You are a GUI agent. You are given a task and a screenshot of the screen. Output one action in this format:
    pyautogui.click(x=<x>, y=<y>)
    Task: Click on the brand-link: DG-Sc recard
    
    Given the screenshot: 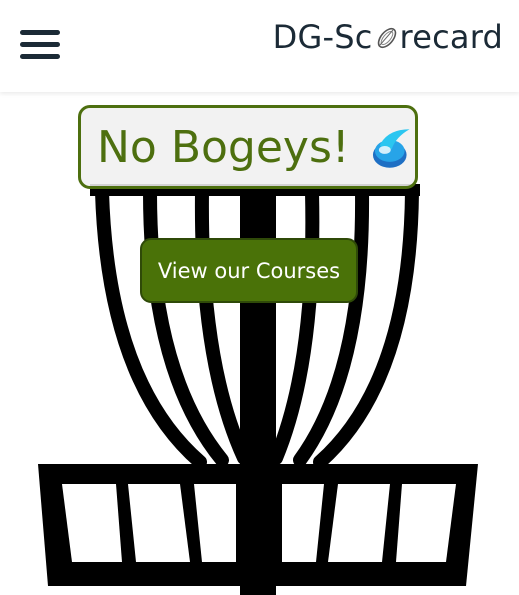 What is the action you would take?
    pyautogui.click(x=388, y=37)
    